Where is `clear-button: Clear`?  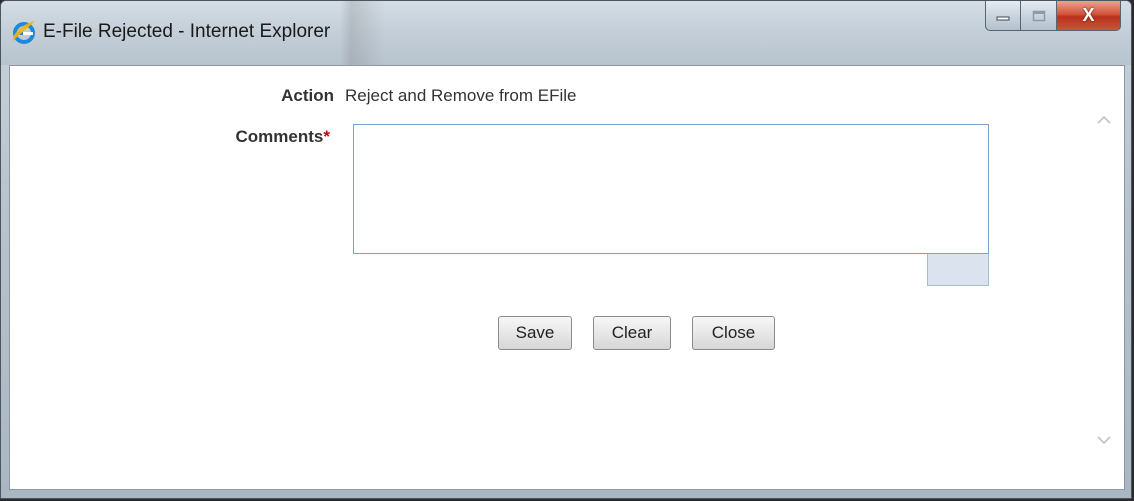 clear-button: Clear is located at coordinates (632, 333).